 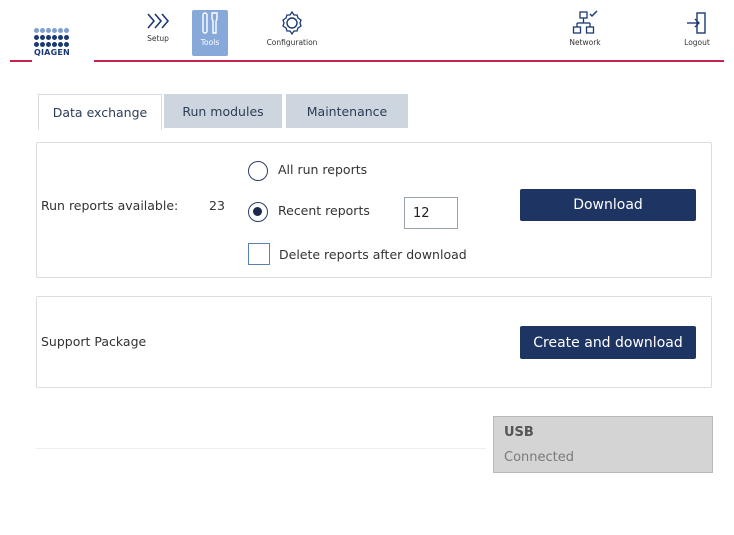 I want to click on nav-logout-label: Logout, so click(x=697, y=42).